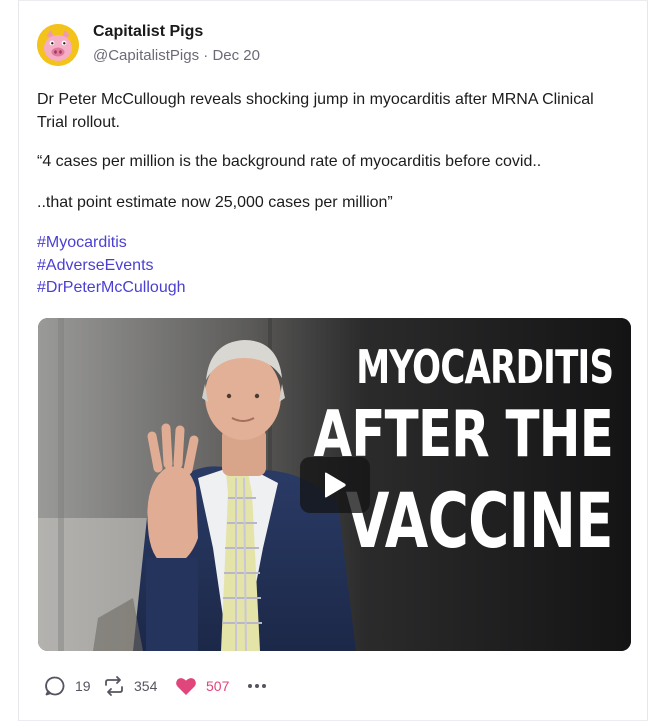 The width and height of the screenshot is (666, 721). What do you see at coordinates (323, 686) in the screenshot?
I see `action-bar: 19 354 507` at bounding box center [323, 686].